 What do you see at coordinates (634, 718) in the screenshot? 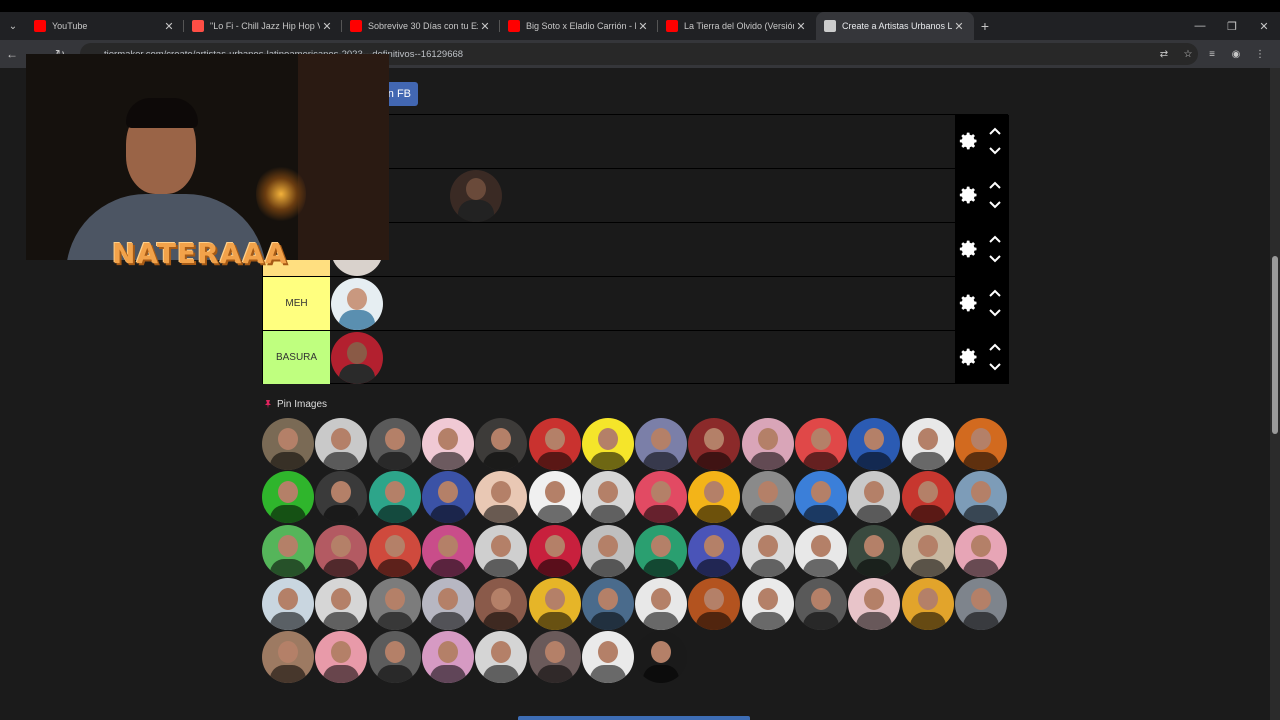
I see `bottom-button-edge` at bounding box center [634, 718].